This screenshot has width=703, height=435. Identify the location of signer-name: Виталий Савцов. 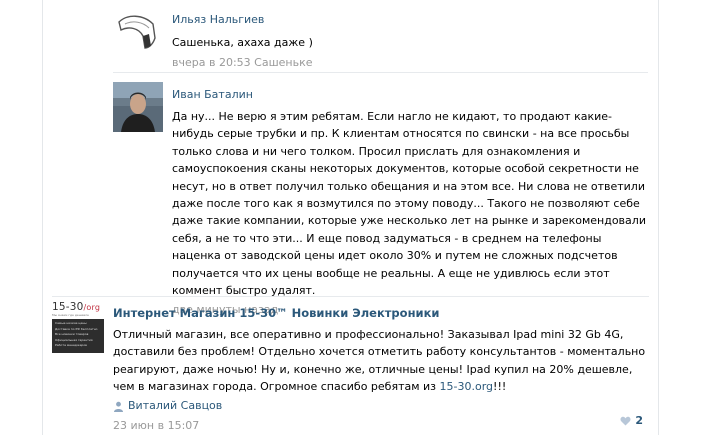
(175, 406).